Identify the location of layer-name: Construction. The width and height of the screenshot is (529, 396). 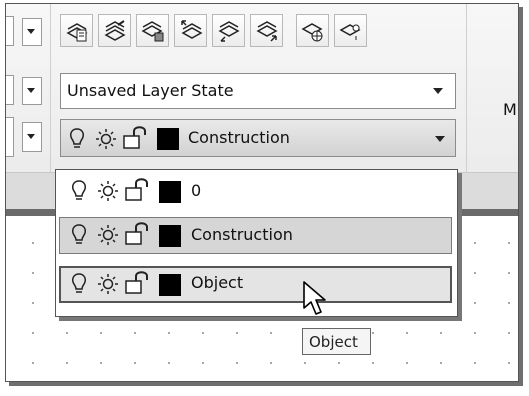
(242, 234).